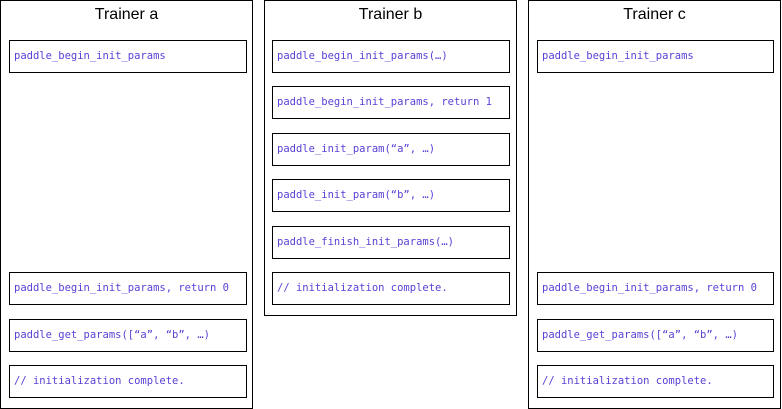 This screenshot has height=409, width=782. Describe the element at coordinates (391, 149) in the screenshot. I see `trainer-b-step-3: paddle_init_param(“a”, …)` at that location.